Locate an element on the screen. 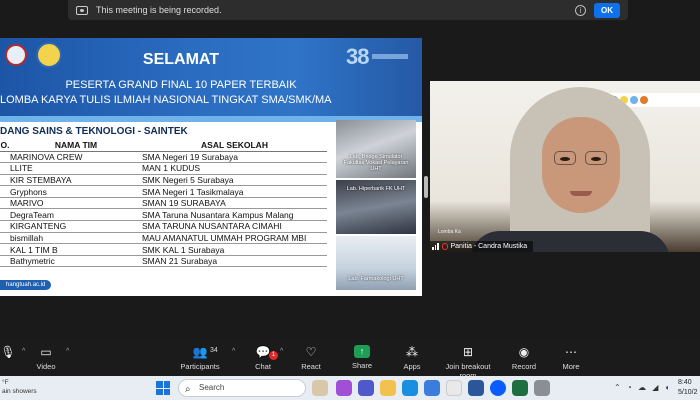  participants-count: 34 is located at coordinates (214, 350).